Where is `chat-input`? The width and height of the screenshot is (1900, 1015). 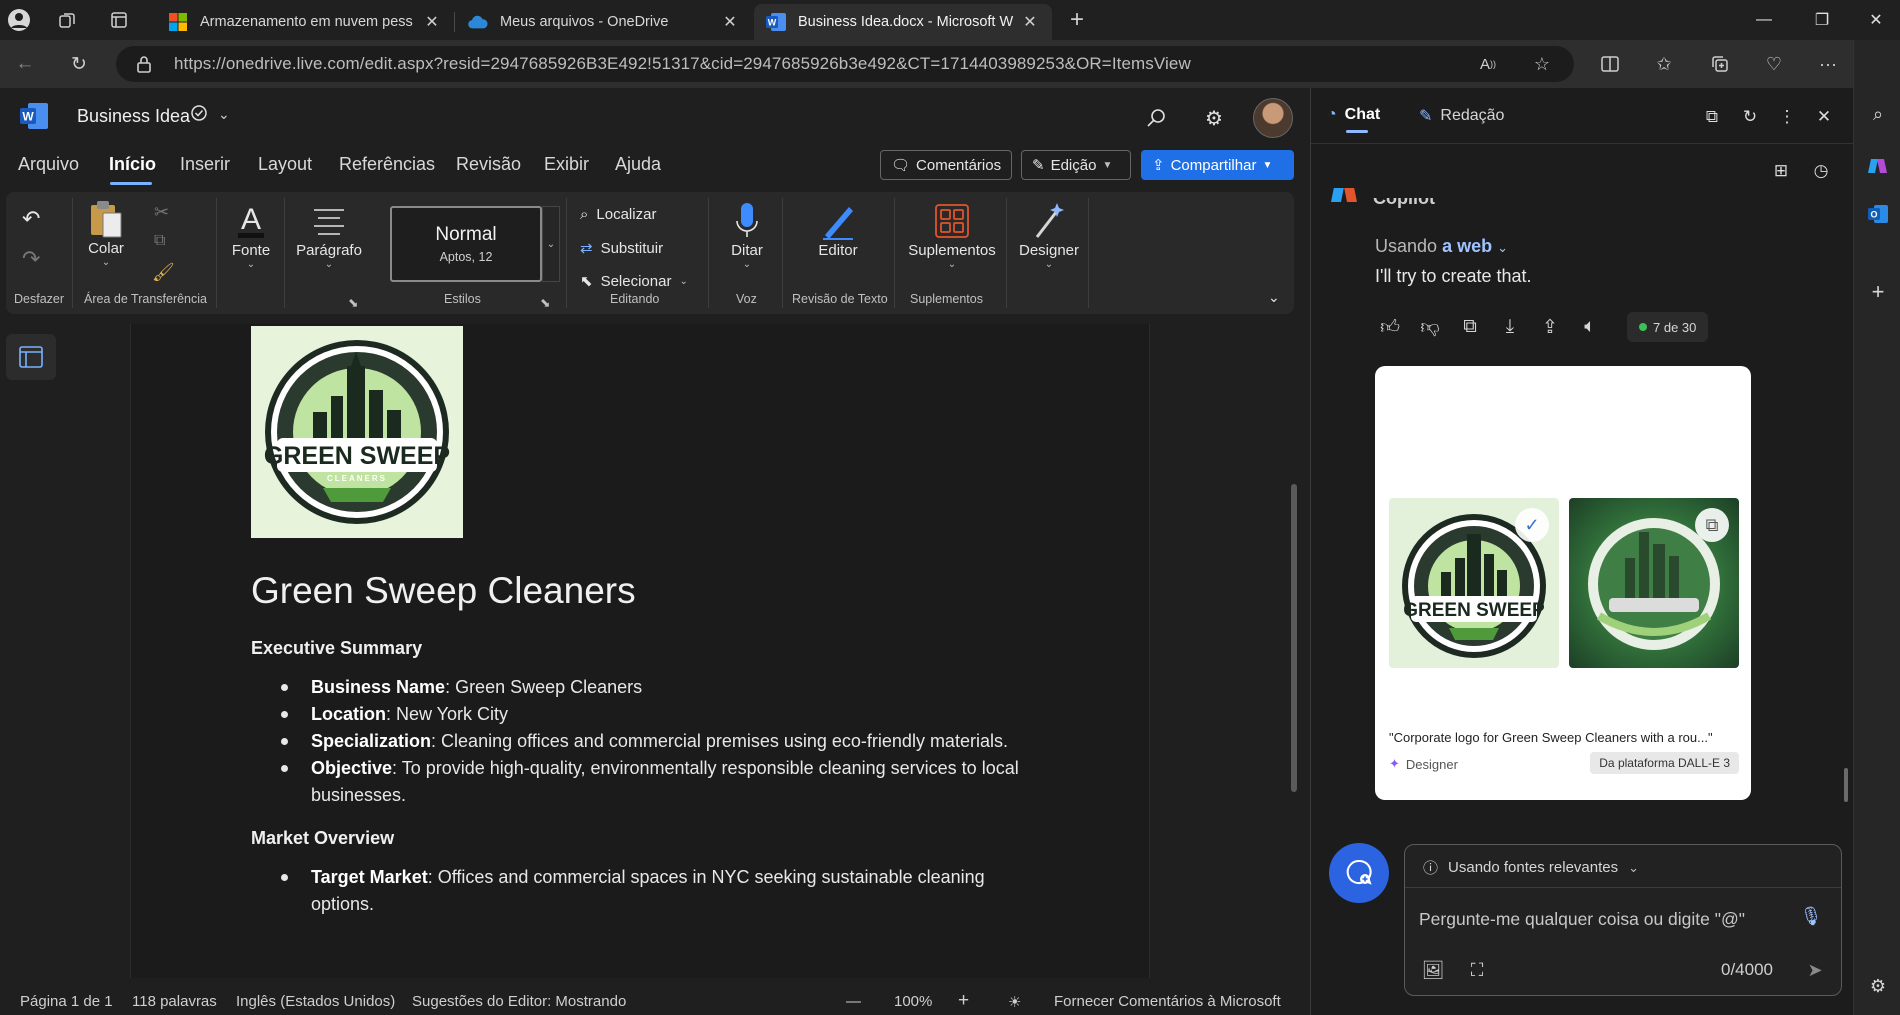
chat-input is located at coordinates (1599, 919).